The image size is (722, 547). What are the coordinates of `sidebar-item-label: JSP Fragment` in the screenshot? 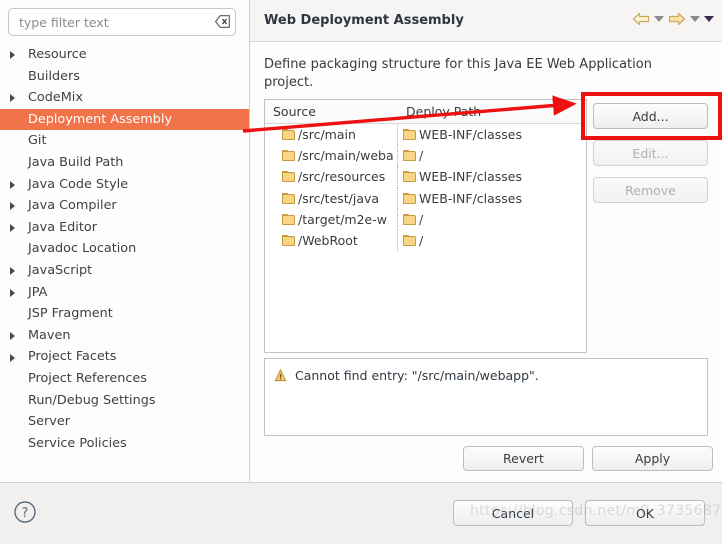 It's located at (70, 314).